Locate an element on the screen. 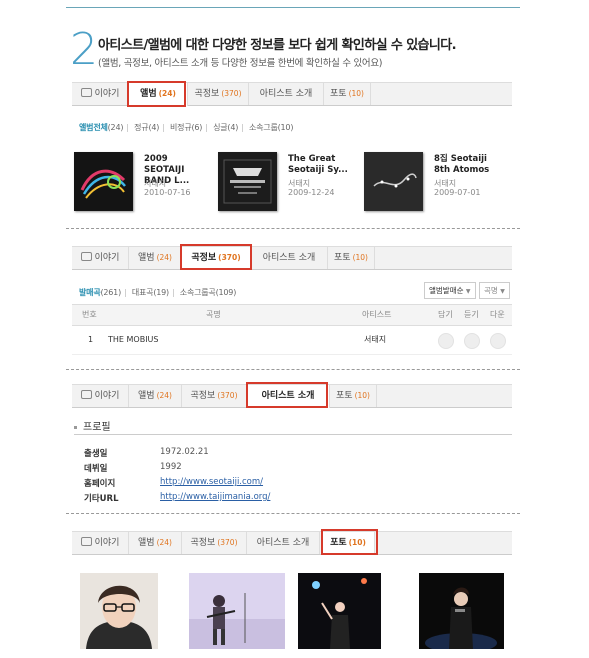 Image resolution: width=589 pixels, height=658 pixels. tab-songs-label: 곡정보 is located at coordinates (207, 94).